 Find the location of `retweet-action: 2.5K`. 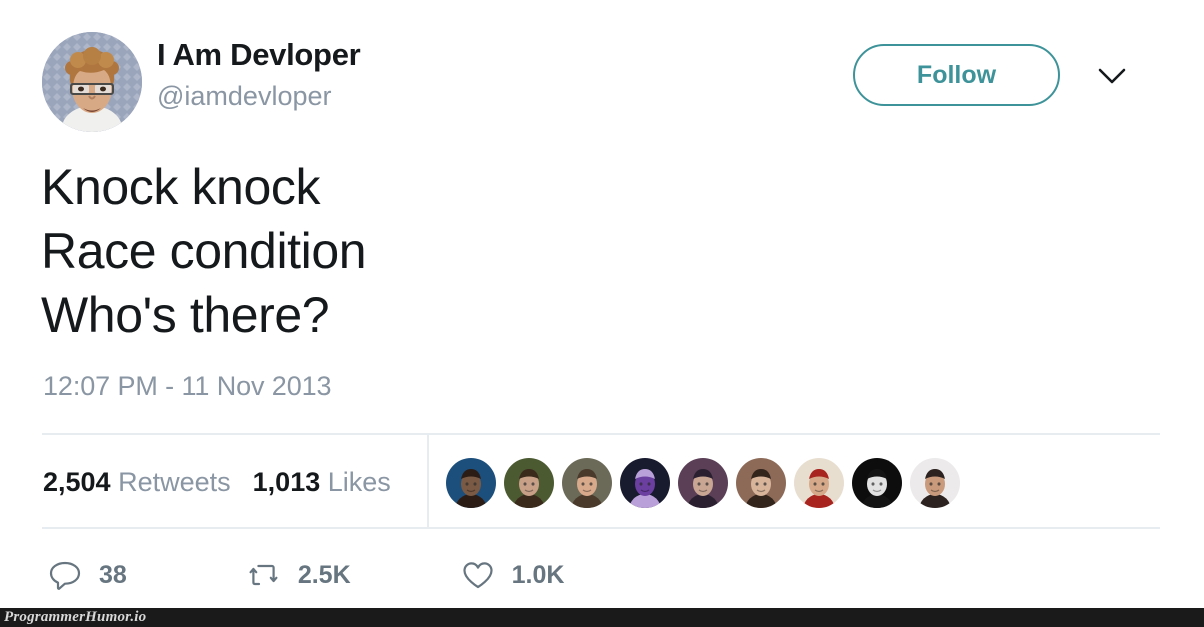

retweet-action: 2.5K is located at coordinates (299, 575).